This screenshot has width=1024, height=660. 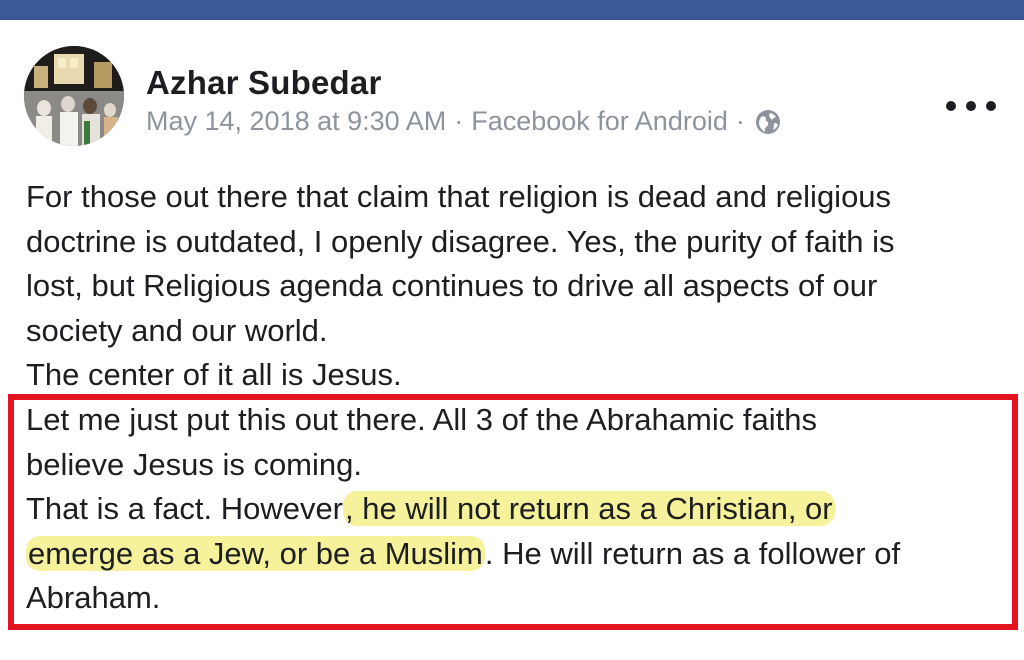 I want to click on avatar, so click(x=74, y=96).